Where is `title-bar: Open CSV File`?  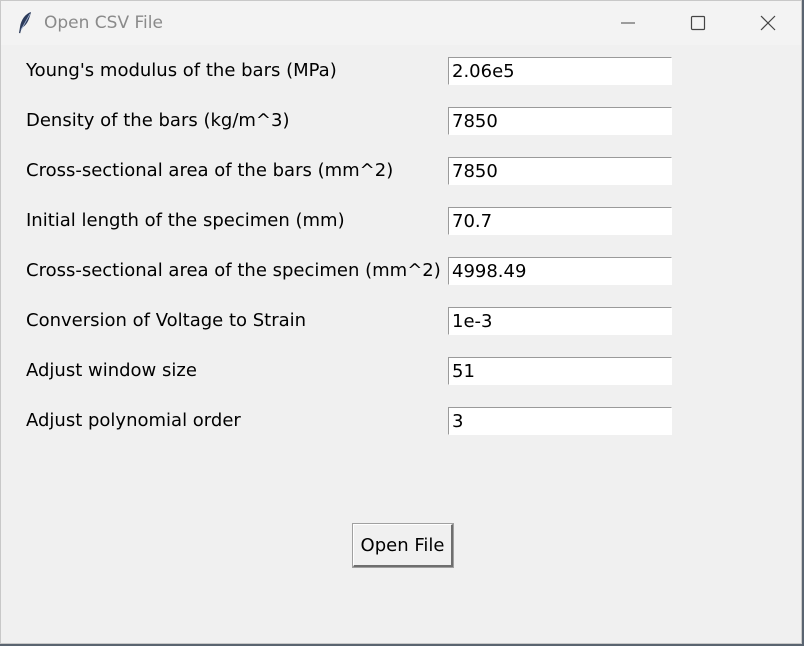 title-bar: Open CSV File is located at coordinates (401, 23).